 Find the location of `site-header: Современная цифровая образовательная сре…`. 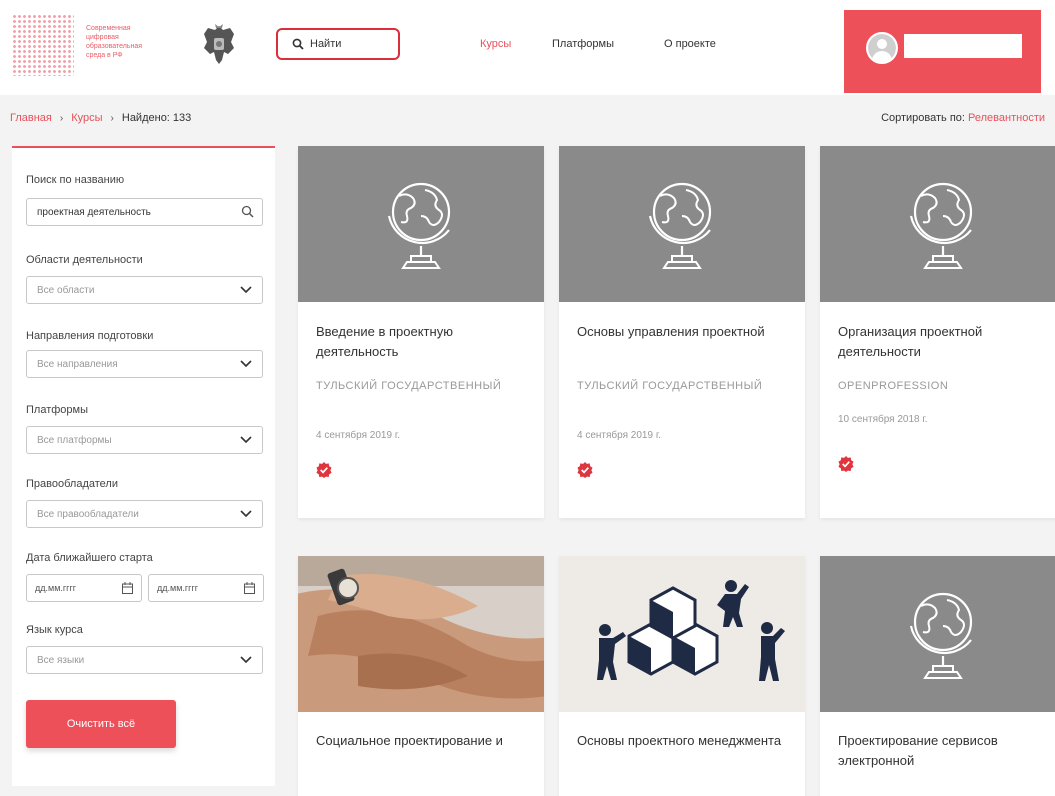

site-header: Современная цифровая образовательная сре… is located at coordinates (527, 47).